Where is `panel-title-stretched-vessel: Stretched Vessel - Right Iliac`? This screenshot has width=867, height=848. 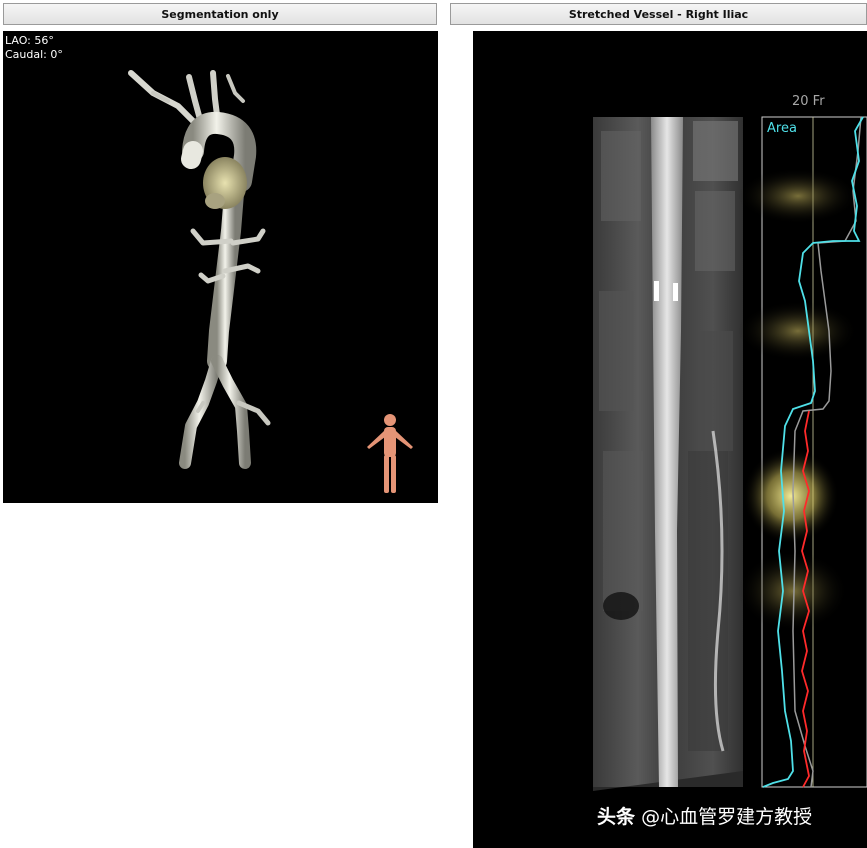
panel-title-stretched-vessel: Stretched Vessel - Right Iliac is located at coordinates (658, 14).